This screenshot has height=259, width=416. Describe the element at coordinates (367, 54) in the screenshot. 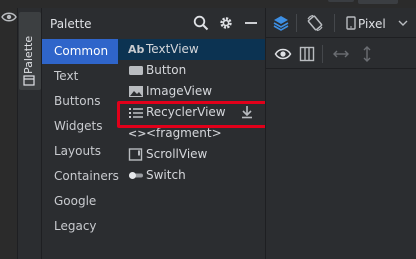

I see `vertical-resize-icon` at that location.